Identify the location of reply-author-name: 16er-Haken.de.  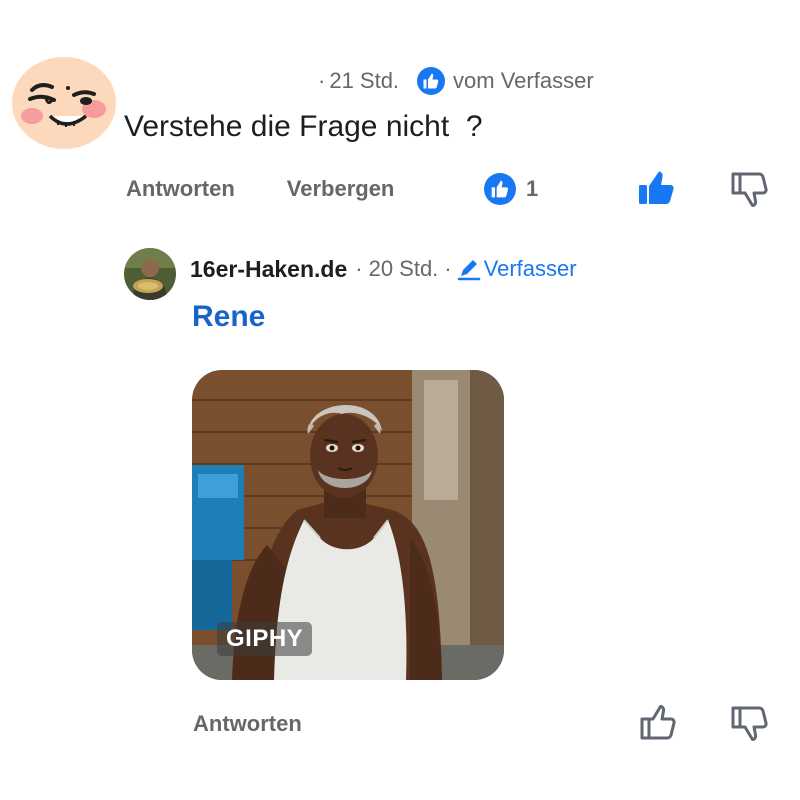
(268, 269).